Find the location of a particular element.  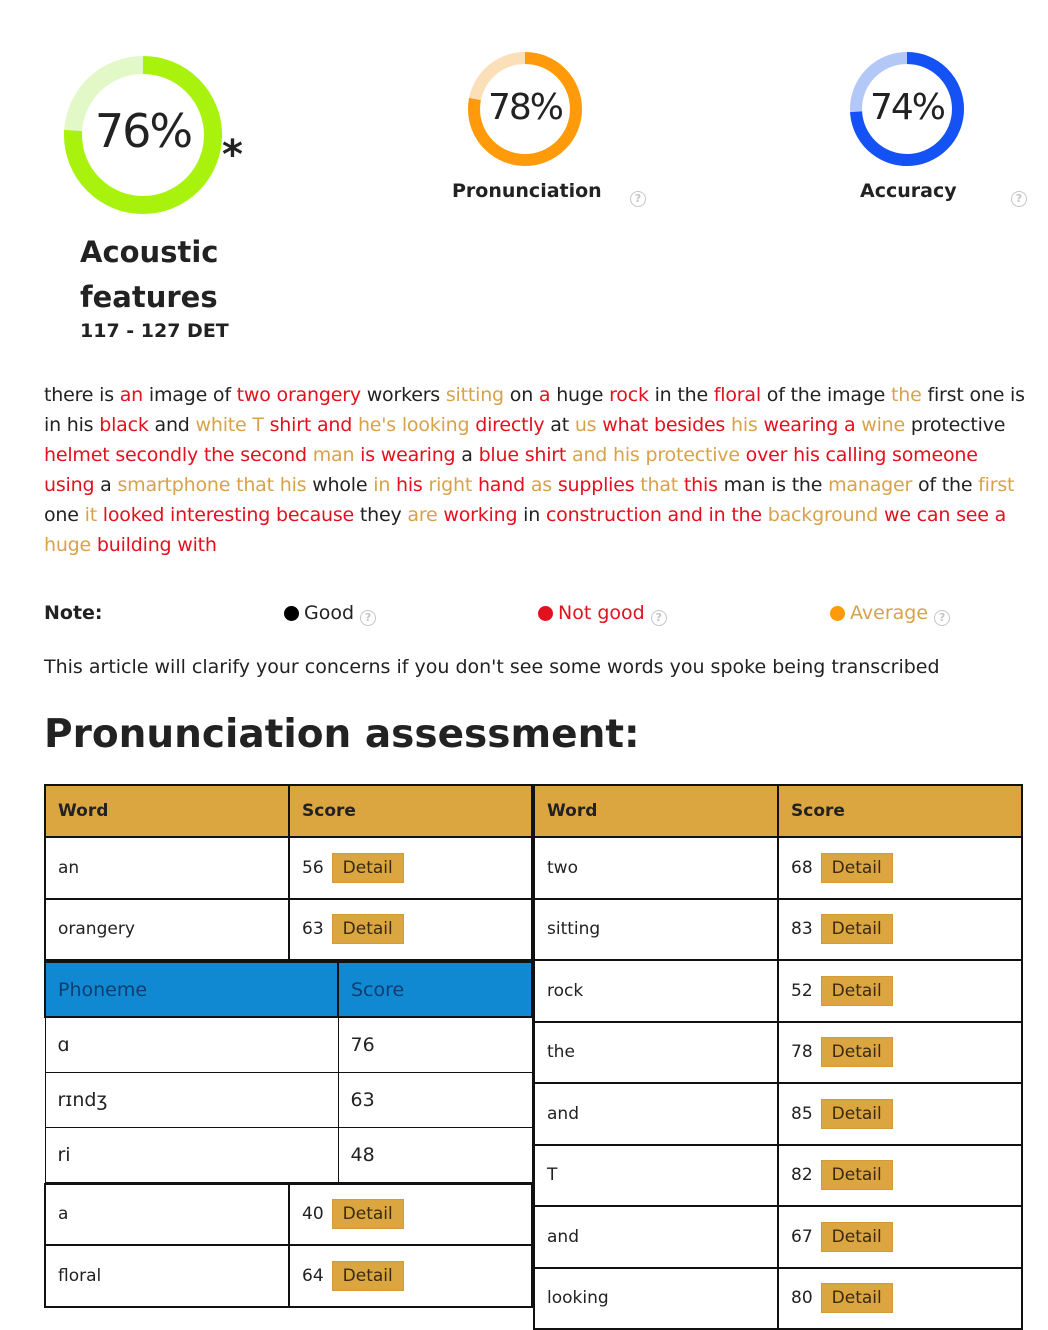

score-cell: 85 Detail is located at coordinates (900, 1114).